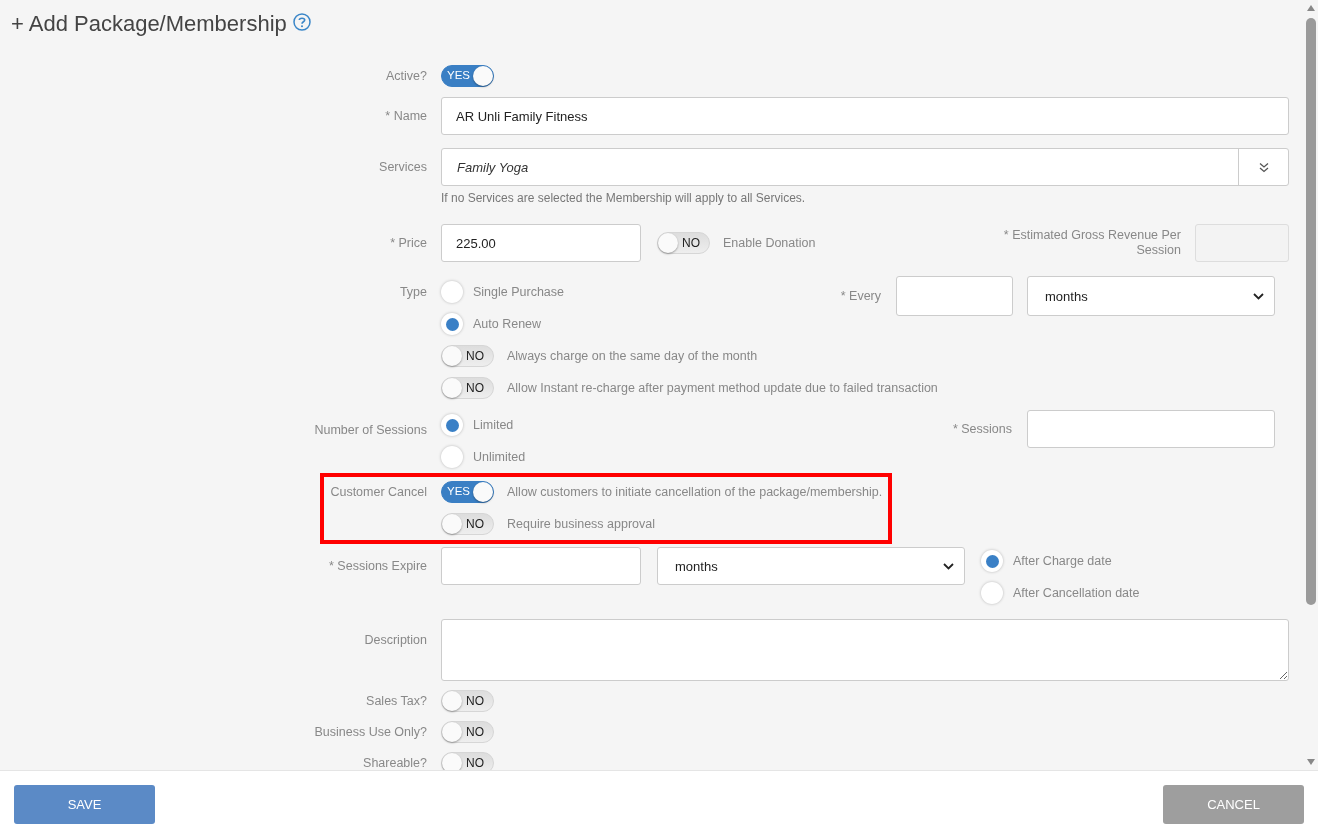  Describe the element at coordinates (301, 22) in the screenshot. I see `help-icon` at that location.